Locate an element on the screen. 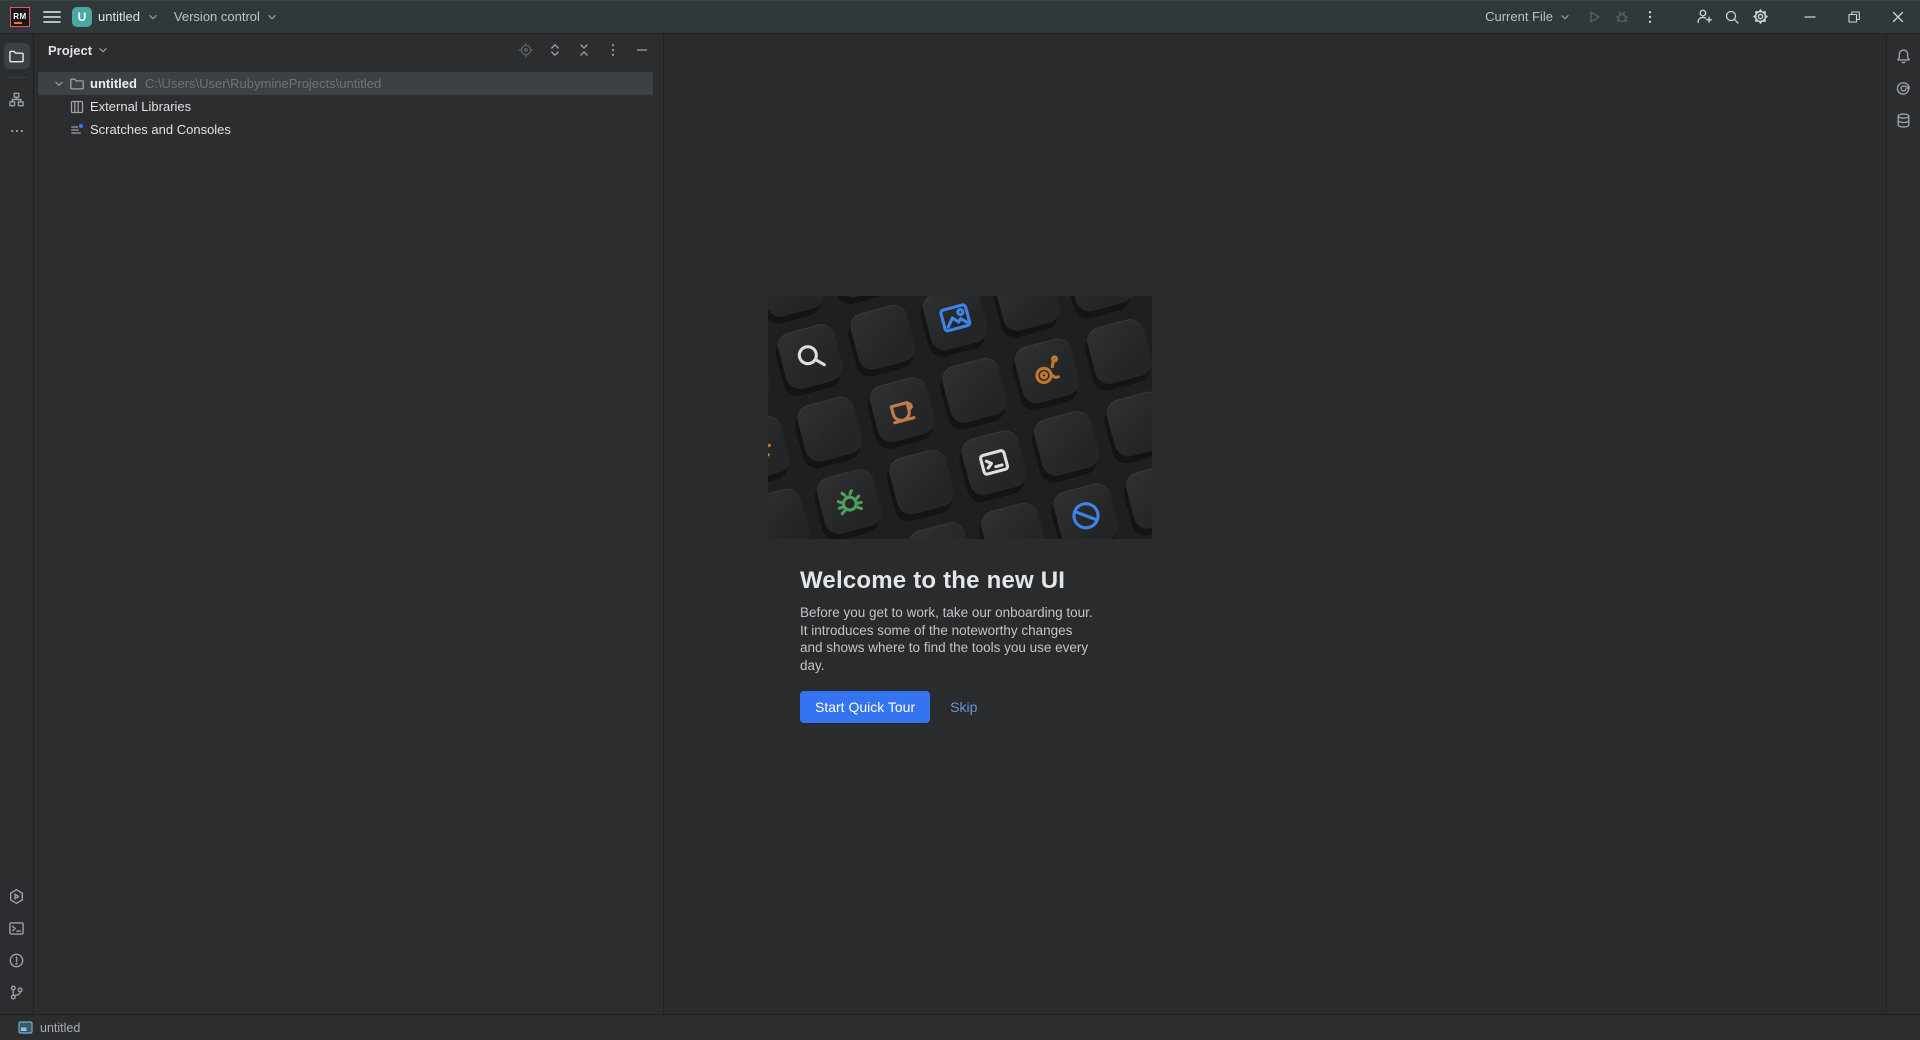 This screenshot has height=1040, width=1920. ai-swirl-icon is located at coordinates (1903, 88).